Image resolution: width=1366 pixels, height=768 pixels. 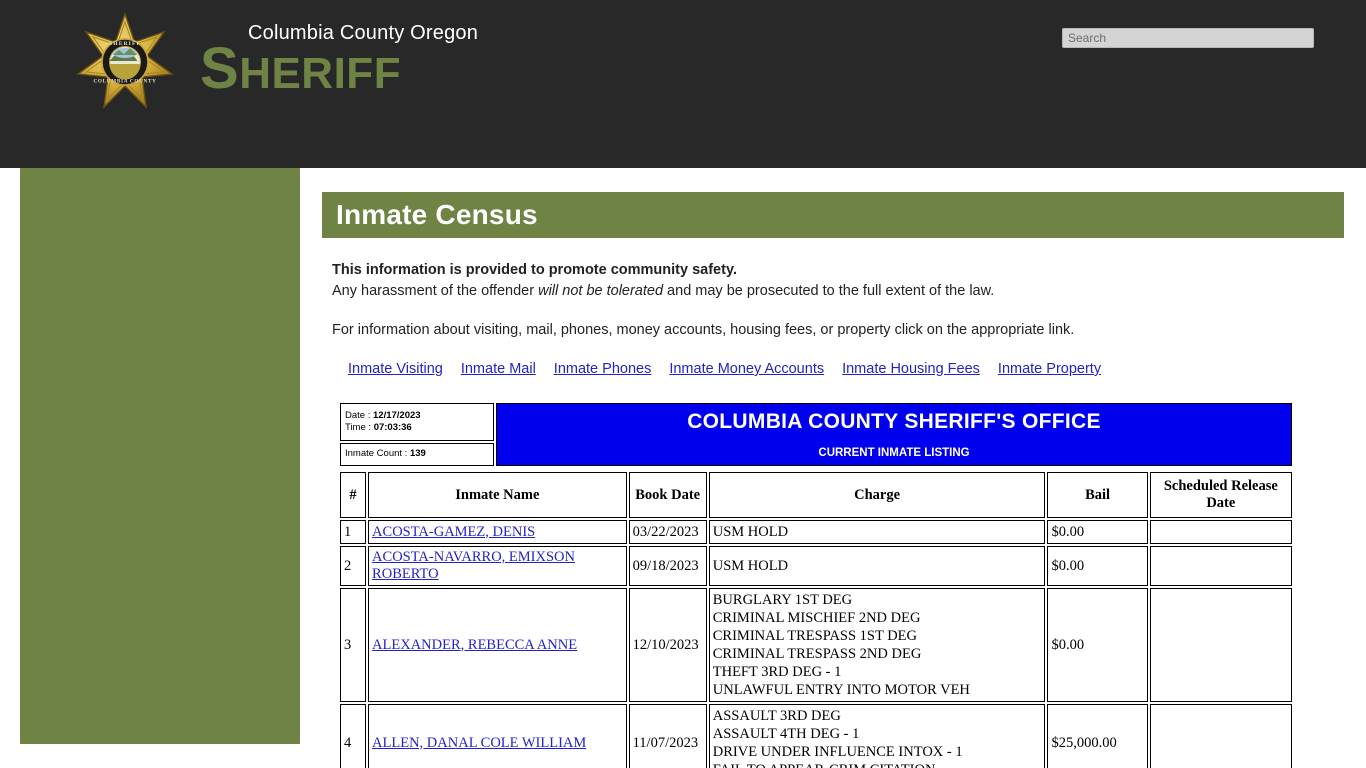 I want to click on cell-book-date: 09/18/2023, so click(x=667, y=566).